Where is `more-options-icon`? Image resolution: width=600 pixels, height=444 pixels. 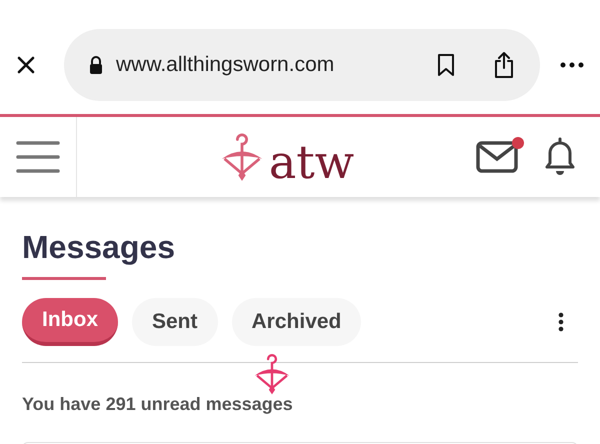 more-options-icon is located at coordinates (561, 322).